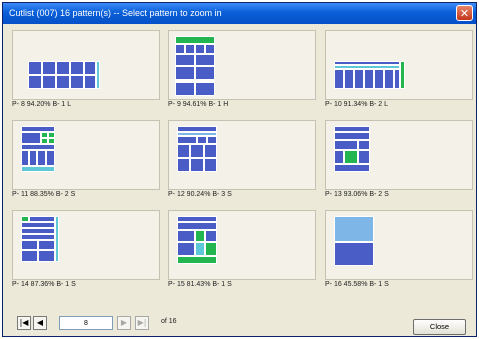 The height and width of the screenshot is (339, 479). What do you see at coordinates (40, 323) in the screenshot?
I see `prev-page-button: ◀` at bounding box center [40, 323].